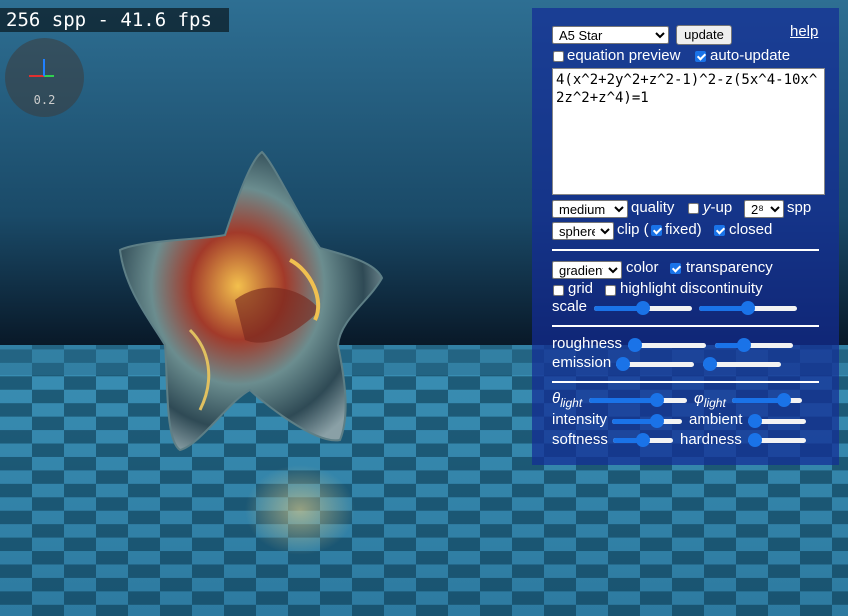  What do you see at coordinates (583, 231) in the screenshot?
I see `clip-select: sphere` at bounding box center [583, 231].